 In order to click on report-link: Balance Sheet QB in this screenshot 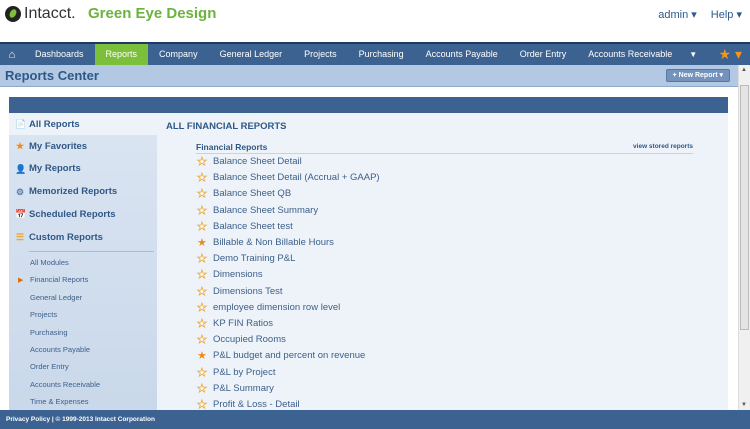, I will do `click(252, 193)`.